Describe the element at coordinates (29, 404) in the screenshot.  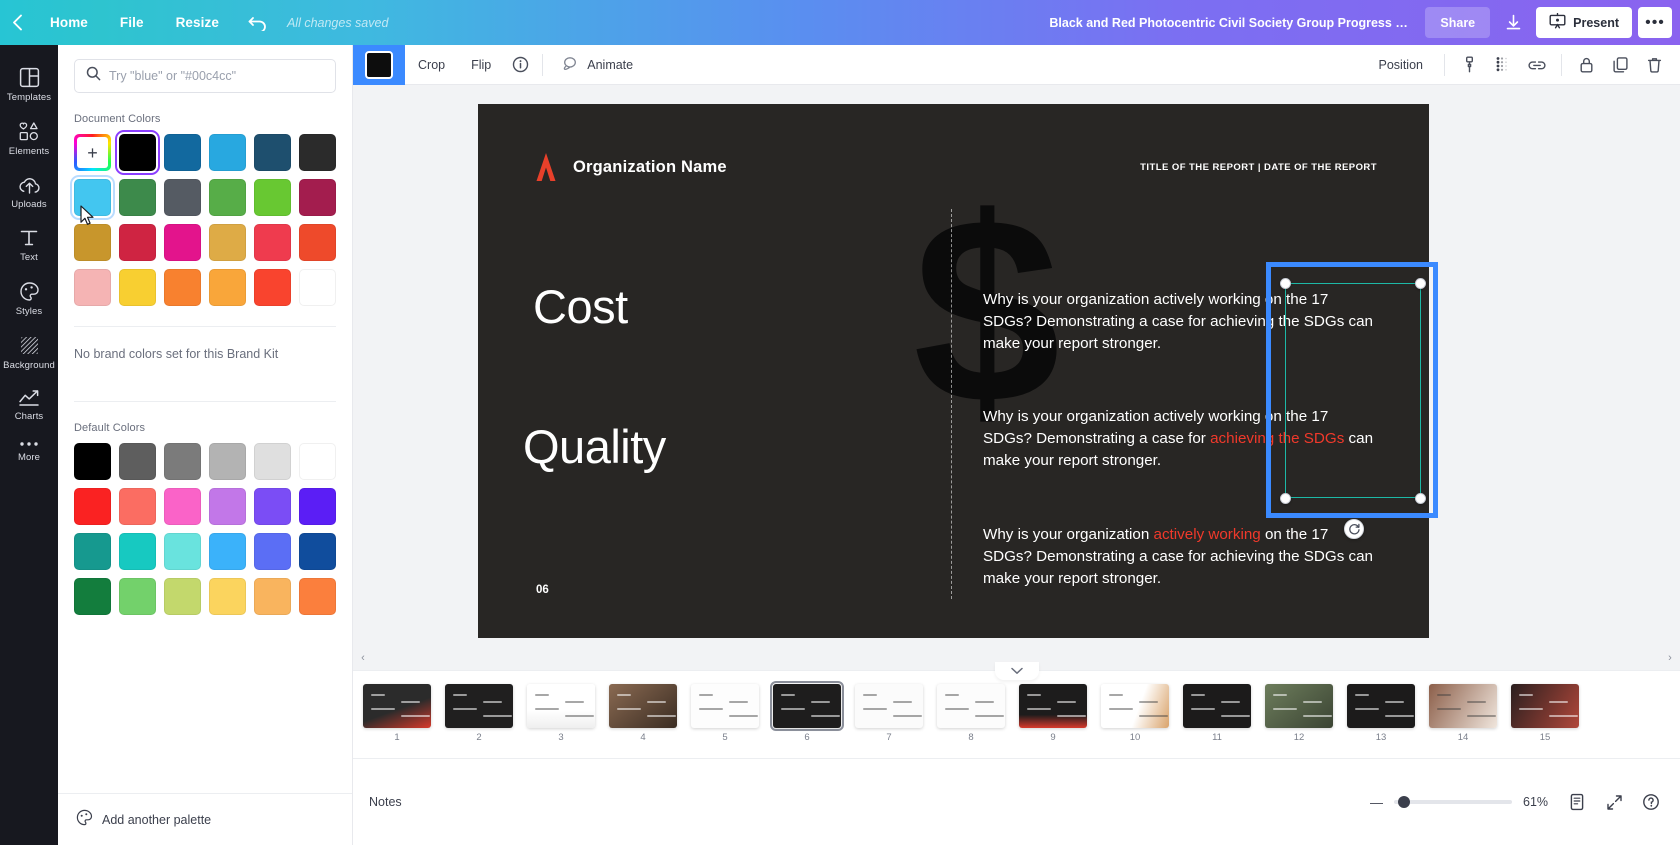
I see `sidebar-item-charts: Charts` at that location.